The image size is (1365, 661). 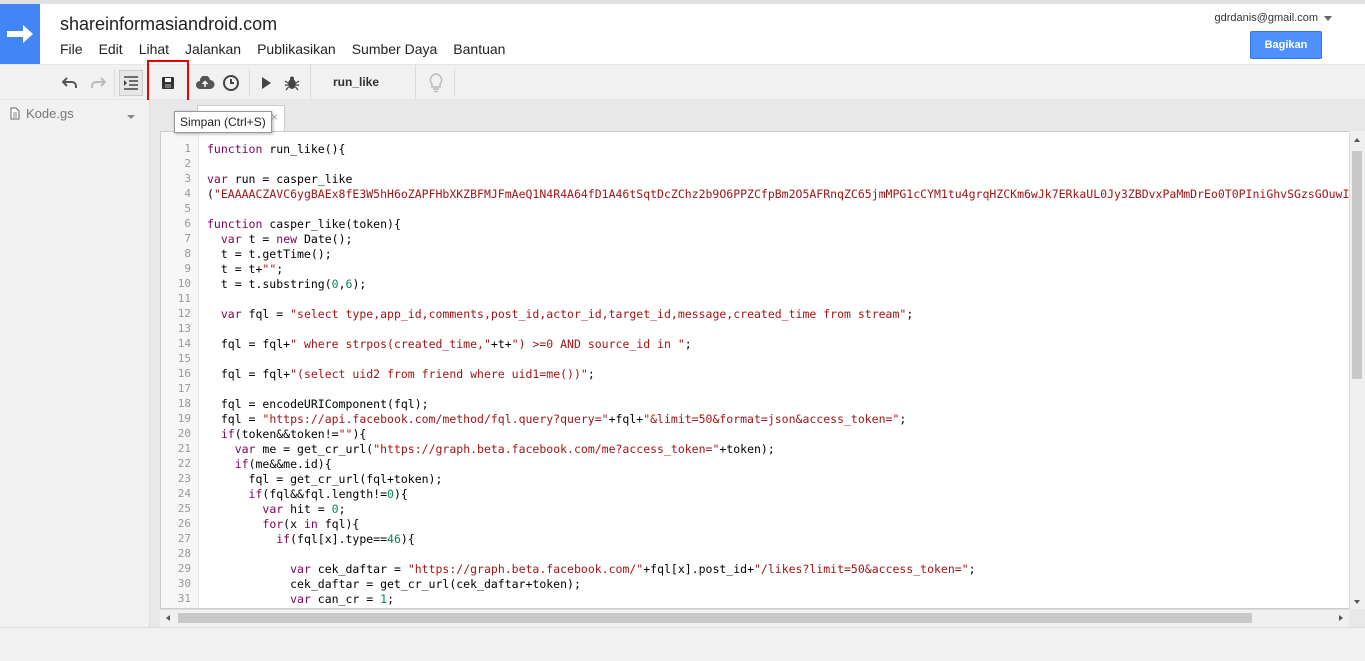 What do you see at coordinates (184, 568) in the screenshot?
I see `line-number: 29` at bounding box center [184, 568].